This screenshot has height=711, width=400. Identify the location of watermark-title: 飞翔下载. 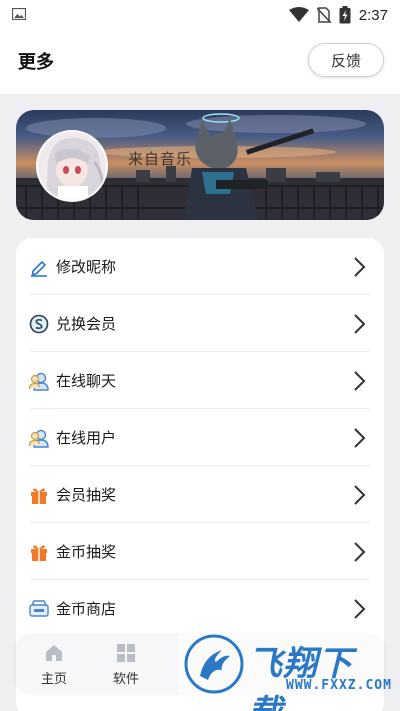
(300, 677).